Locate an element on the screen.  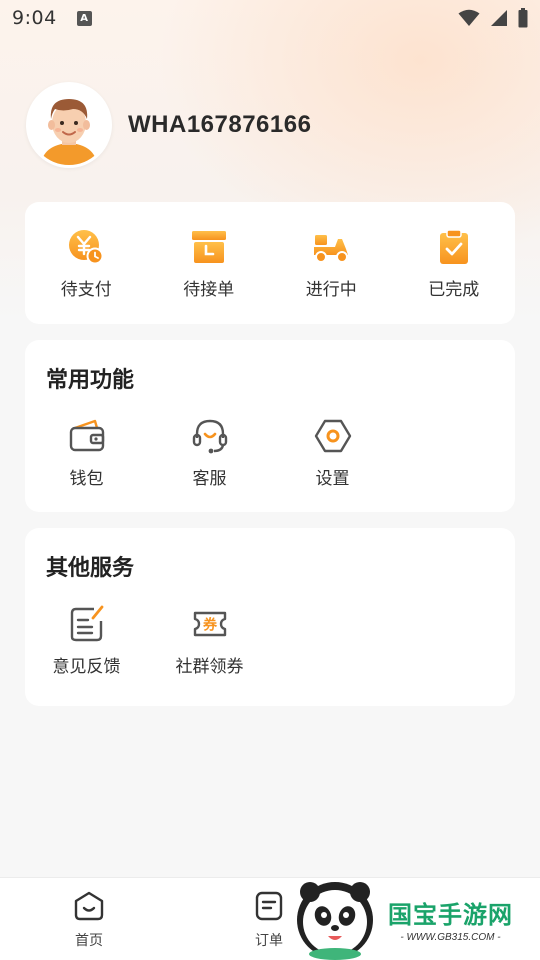
grid-item-label: 钱包 is located at coordinates (86, 479).